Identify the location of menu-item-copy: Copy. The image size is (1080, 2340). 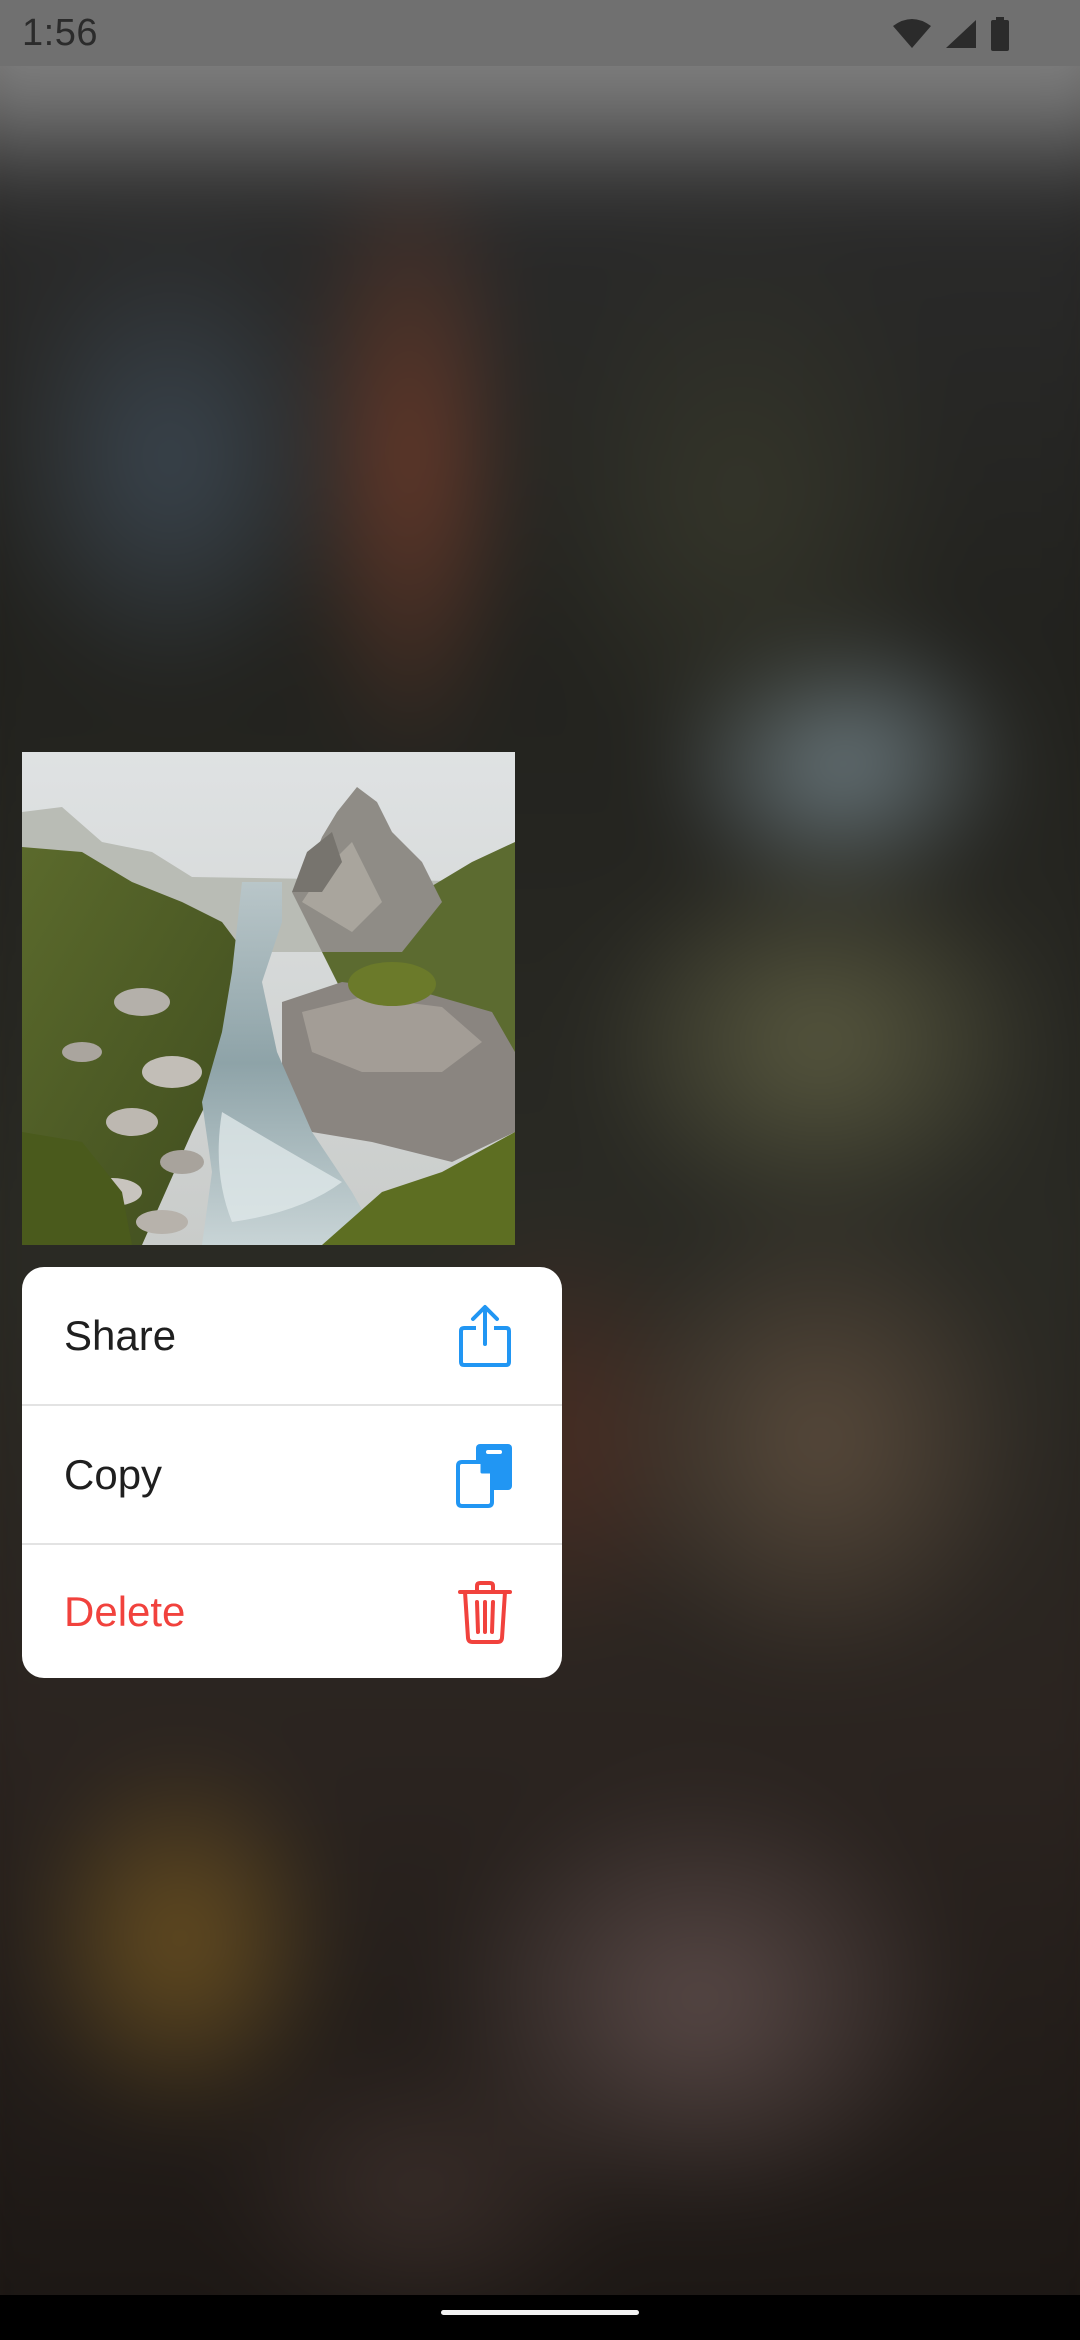
(292, 1475).